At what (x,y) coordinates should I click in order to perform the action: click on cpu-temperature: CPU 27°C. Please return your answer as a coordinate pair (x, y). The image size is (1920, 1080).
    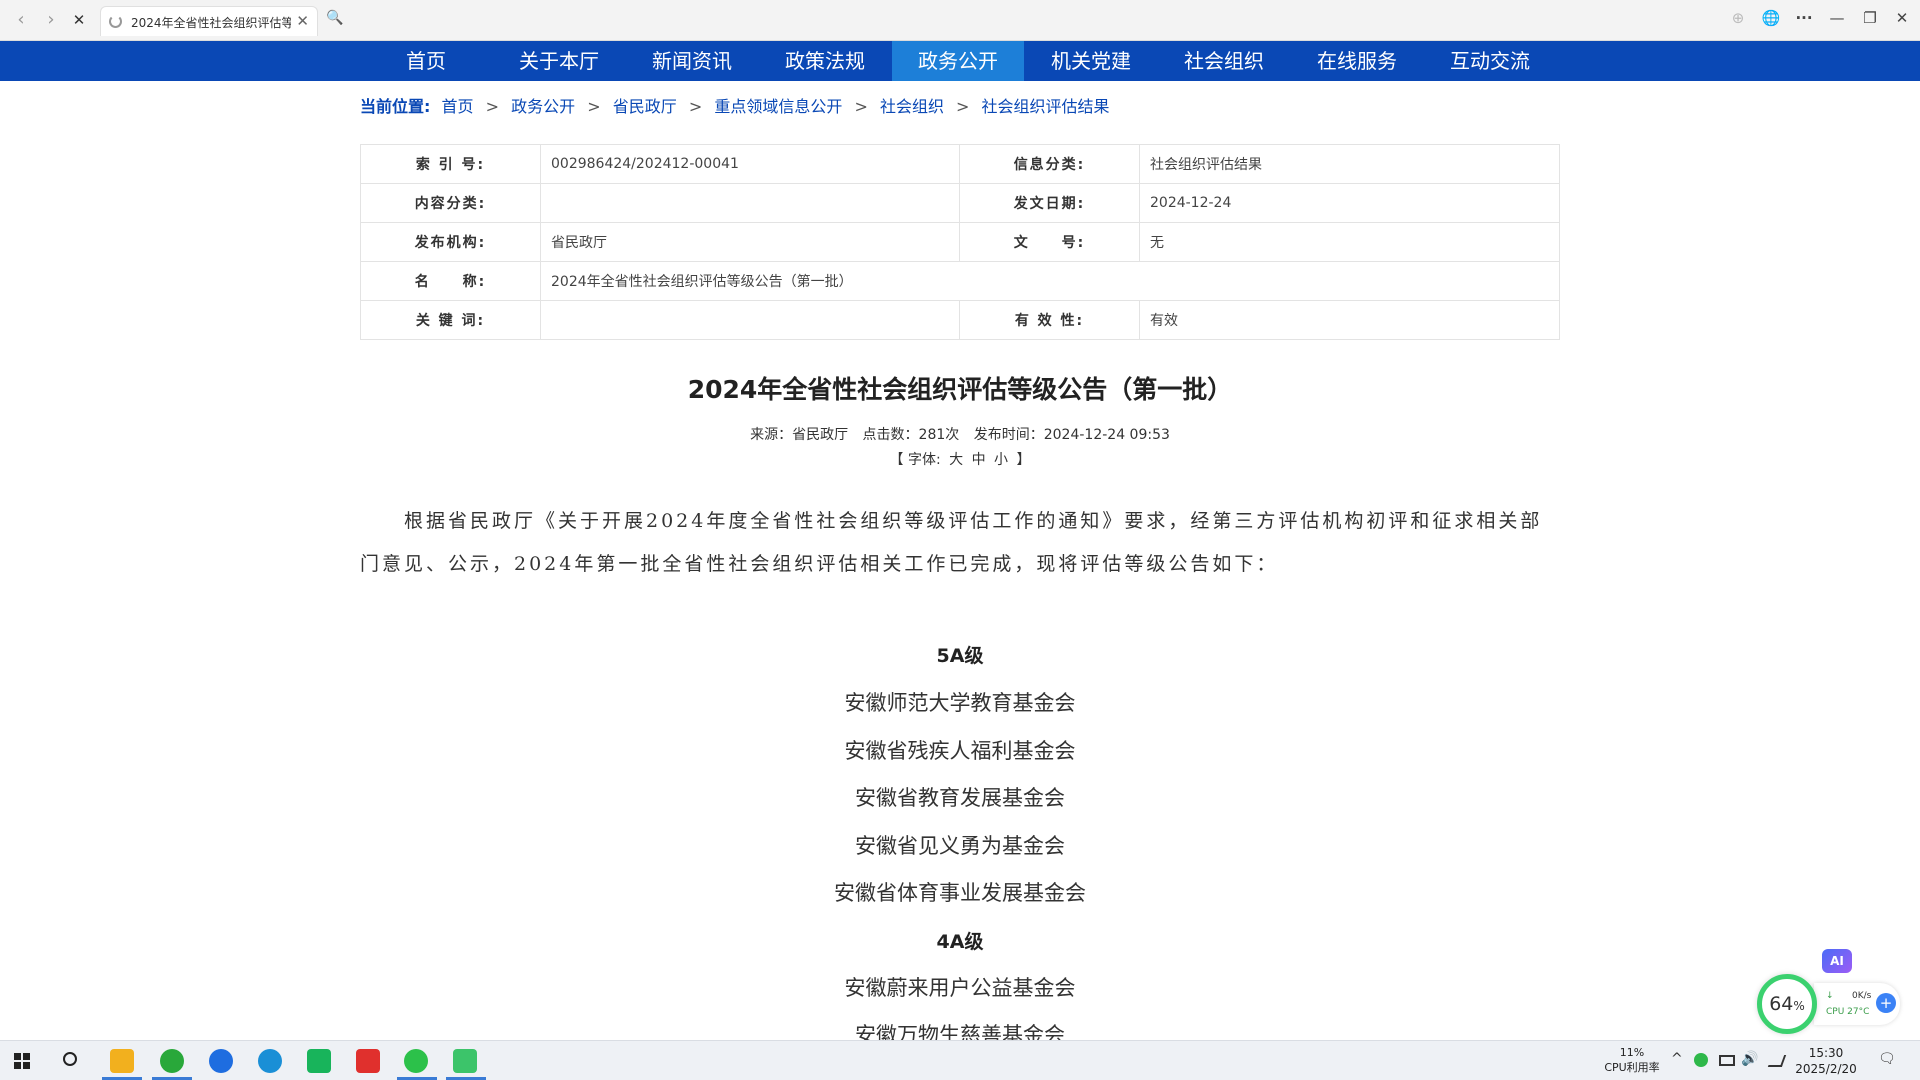
    Looking at the image, I should click on (1848, 1012).